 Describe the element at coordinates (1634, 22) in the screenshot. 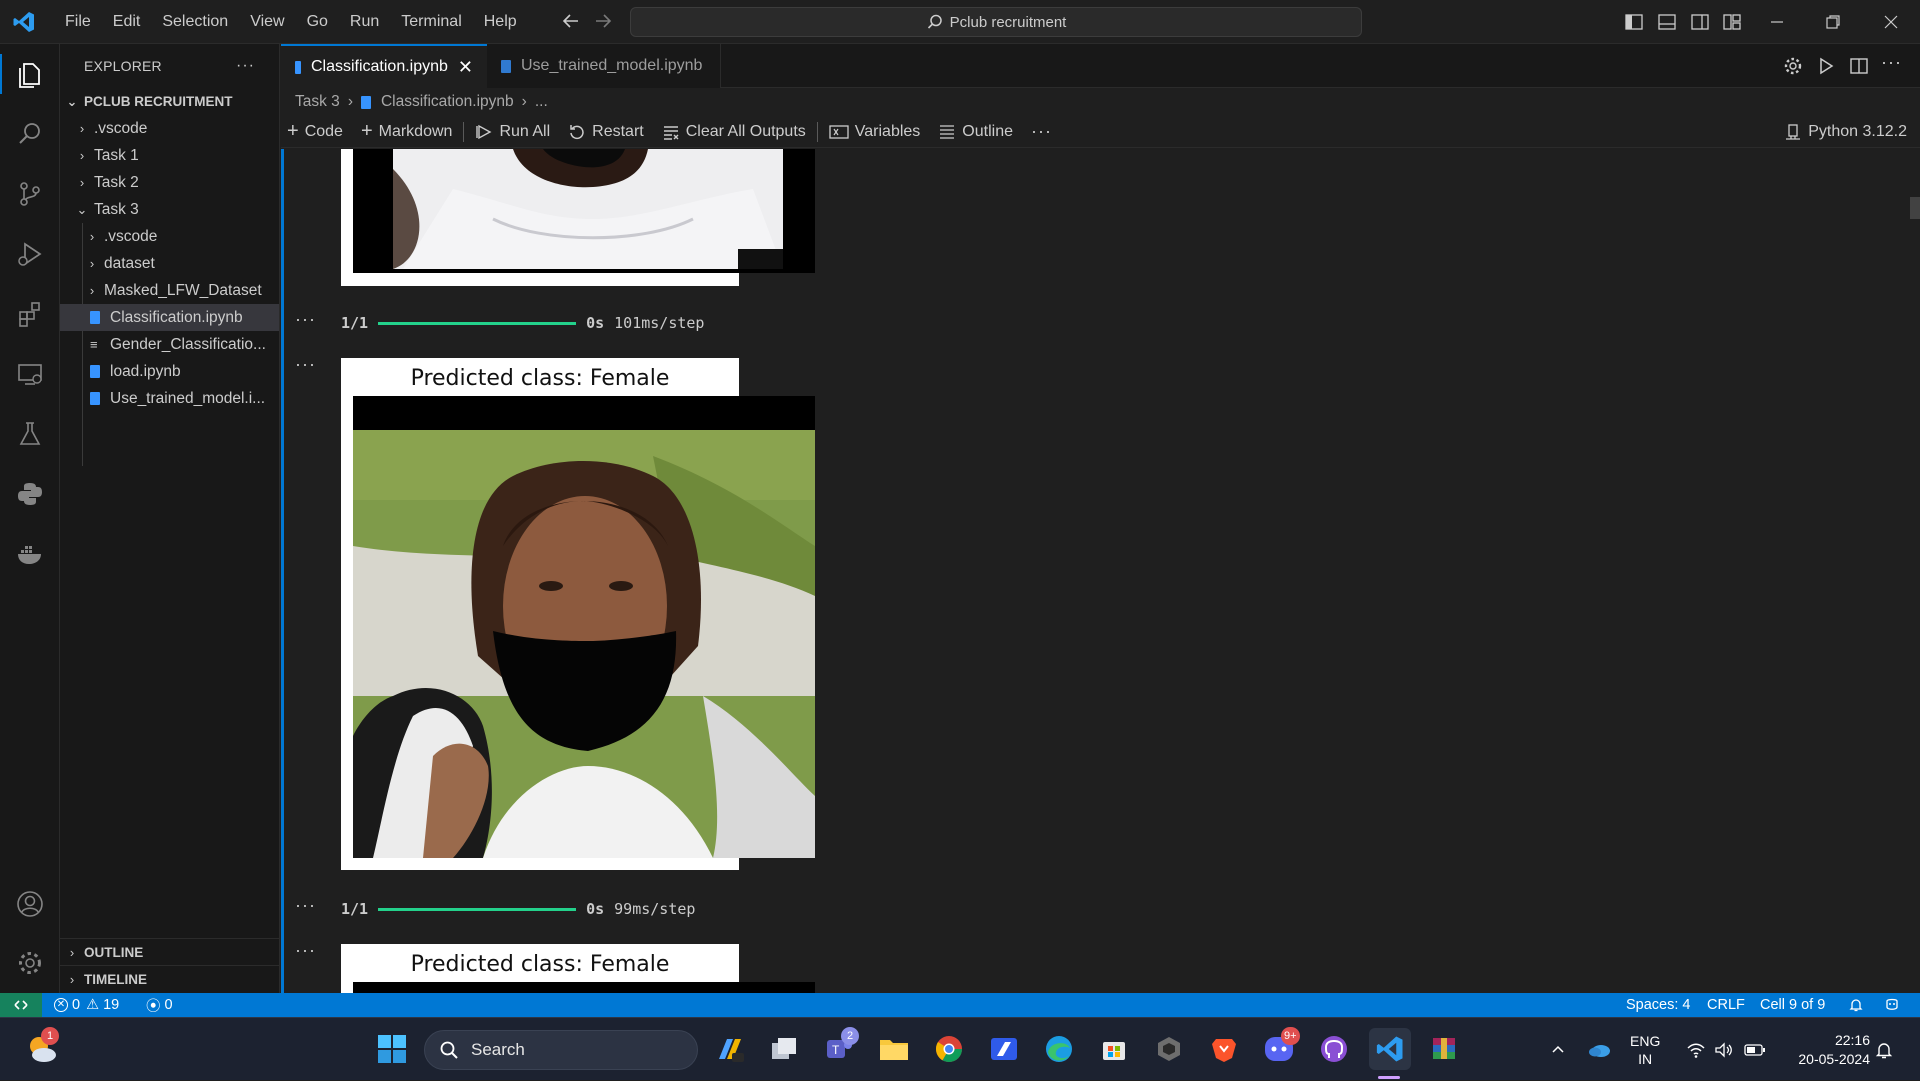

I see `toggle-primary-sidebar-icon` at that location.